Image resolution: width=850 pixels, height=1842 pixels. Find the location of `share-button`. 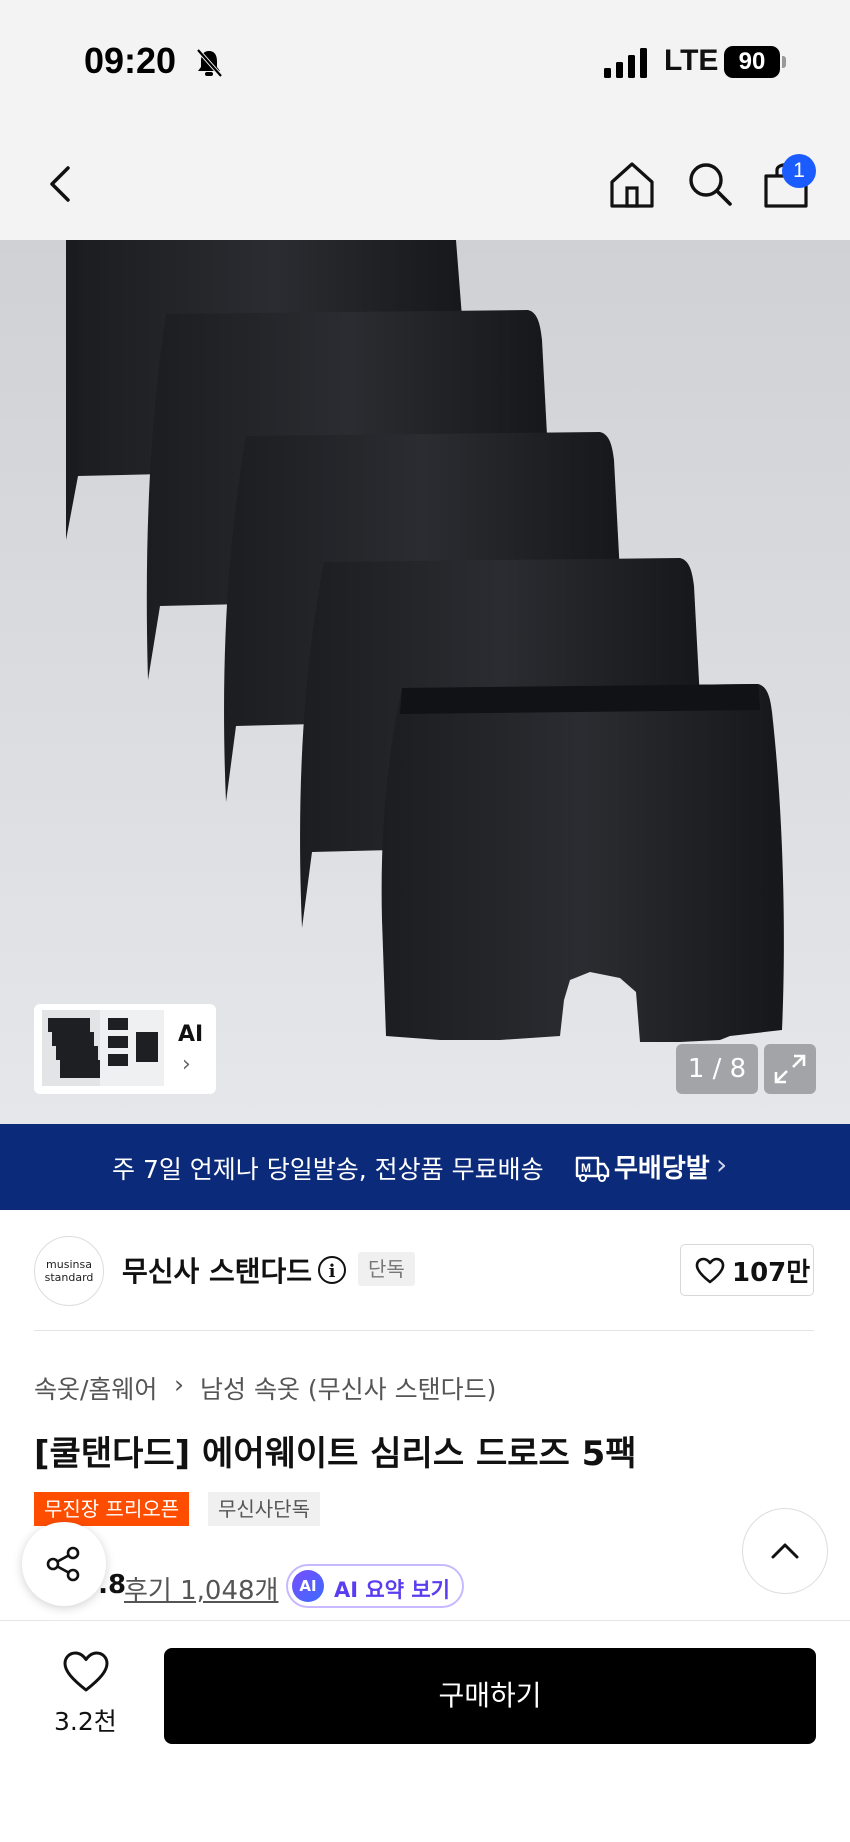

share-button is located at coordinates (64, 1564).